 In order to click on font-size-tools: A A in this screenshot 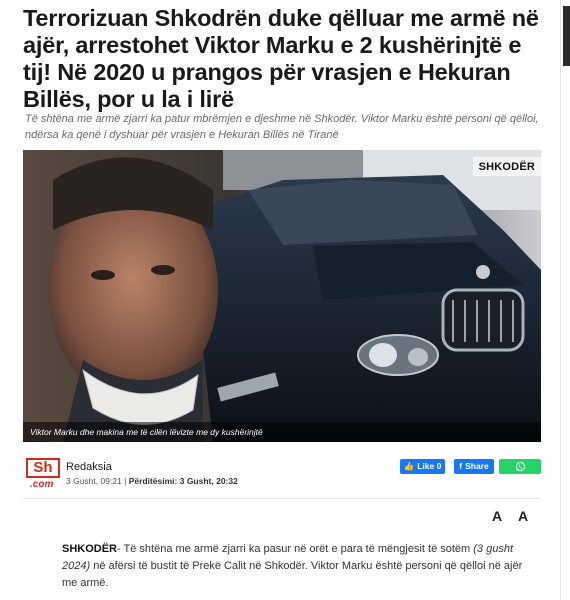, I will do `click(515, 518)`.